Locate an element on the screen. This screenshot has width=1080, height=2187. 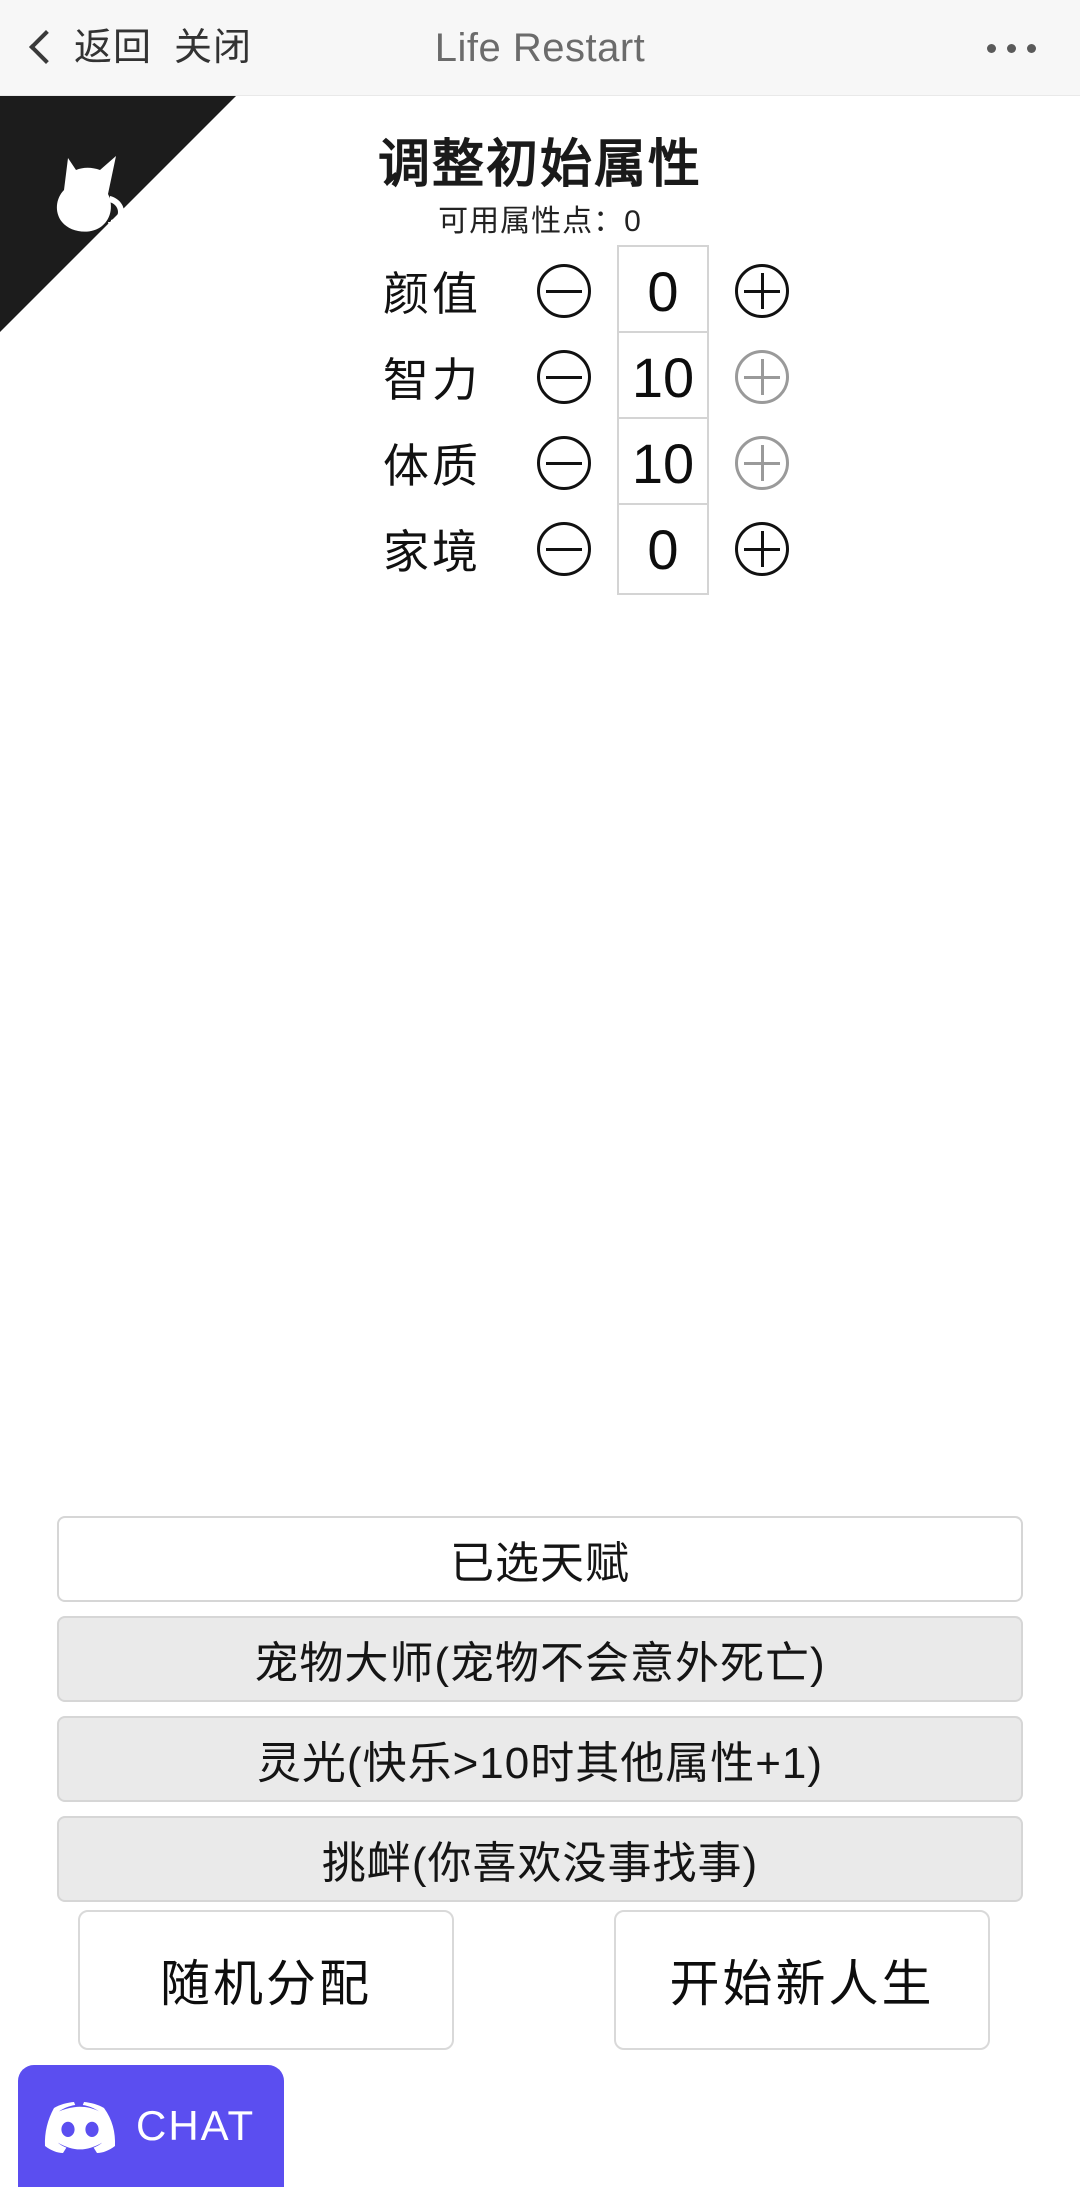
attribute-value-strength: 10 is located at coordinates (663, 463).